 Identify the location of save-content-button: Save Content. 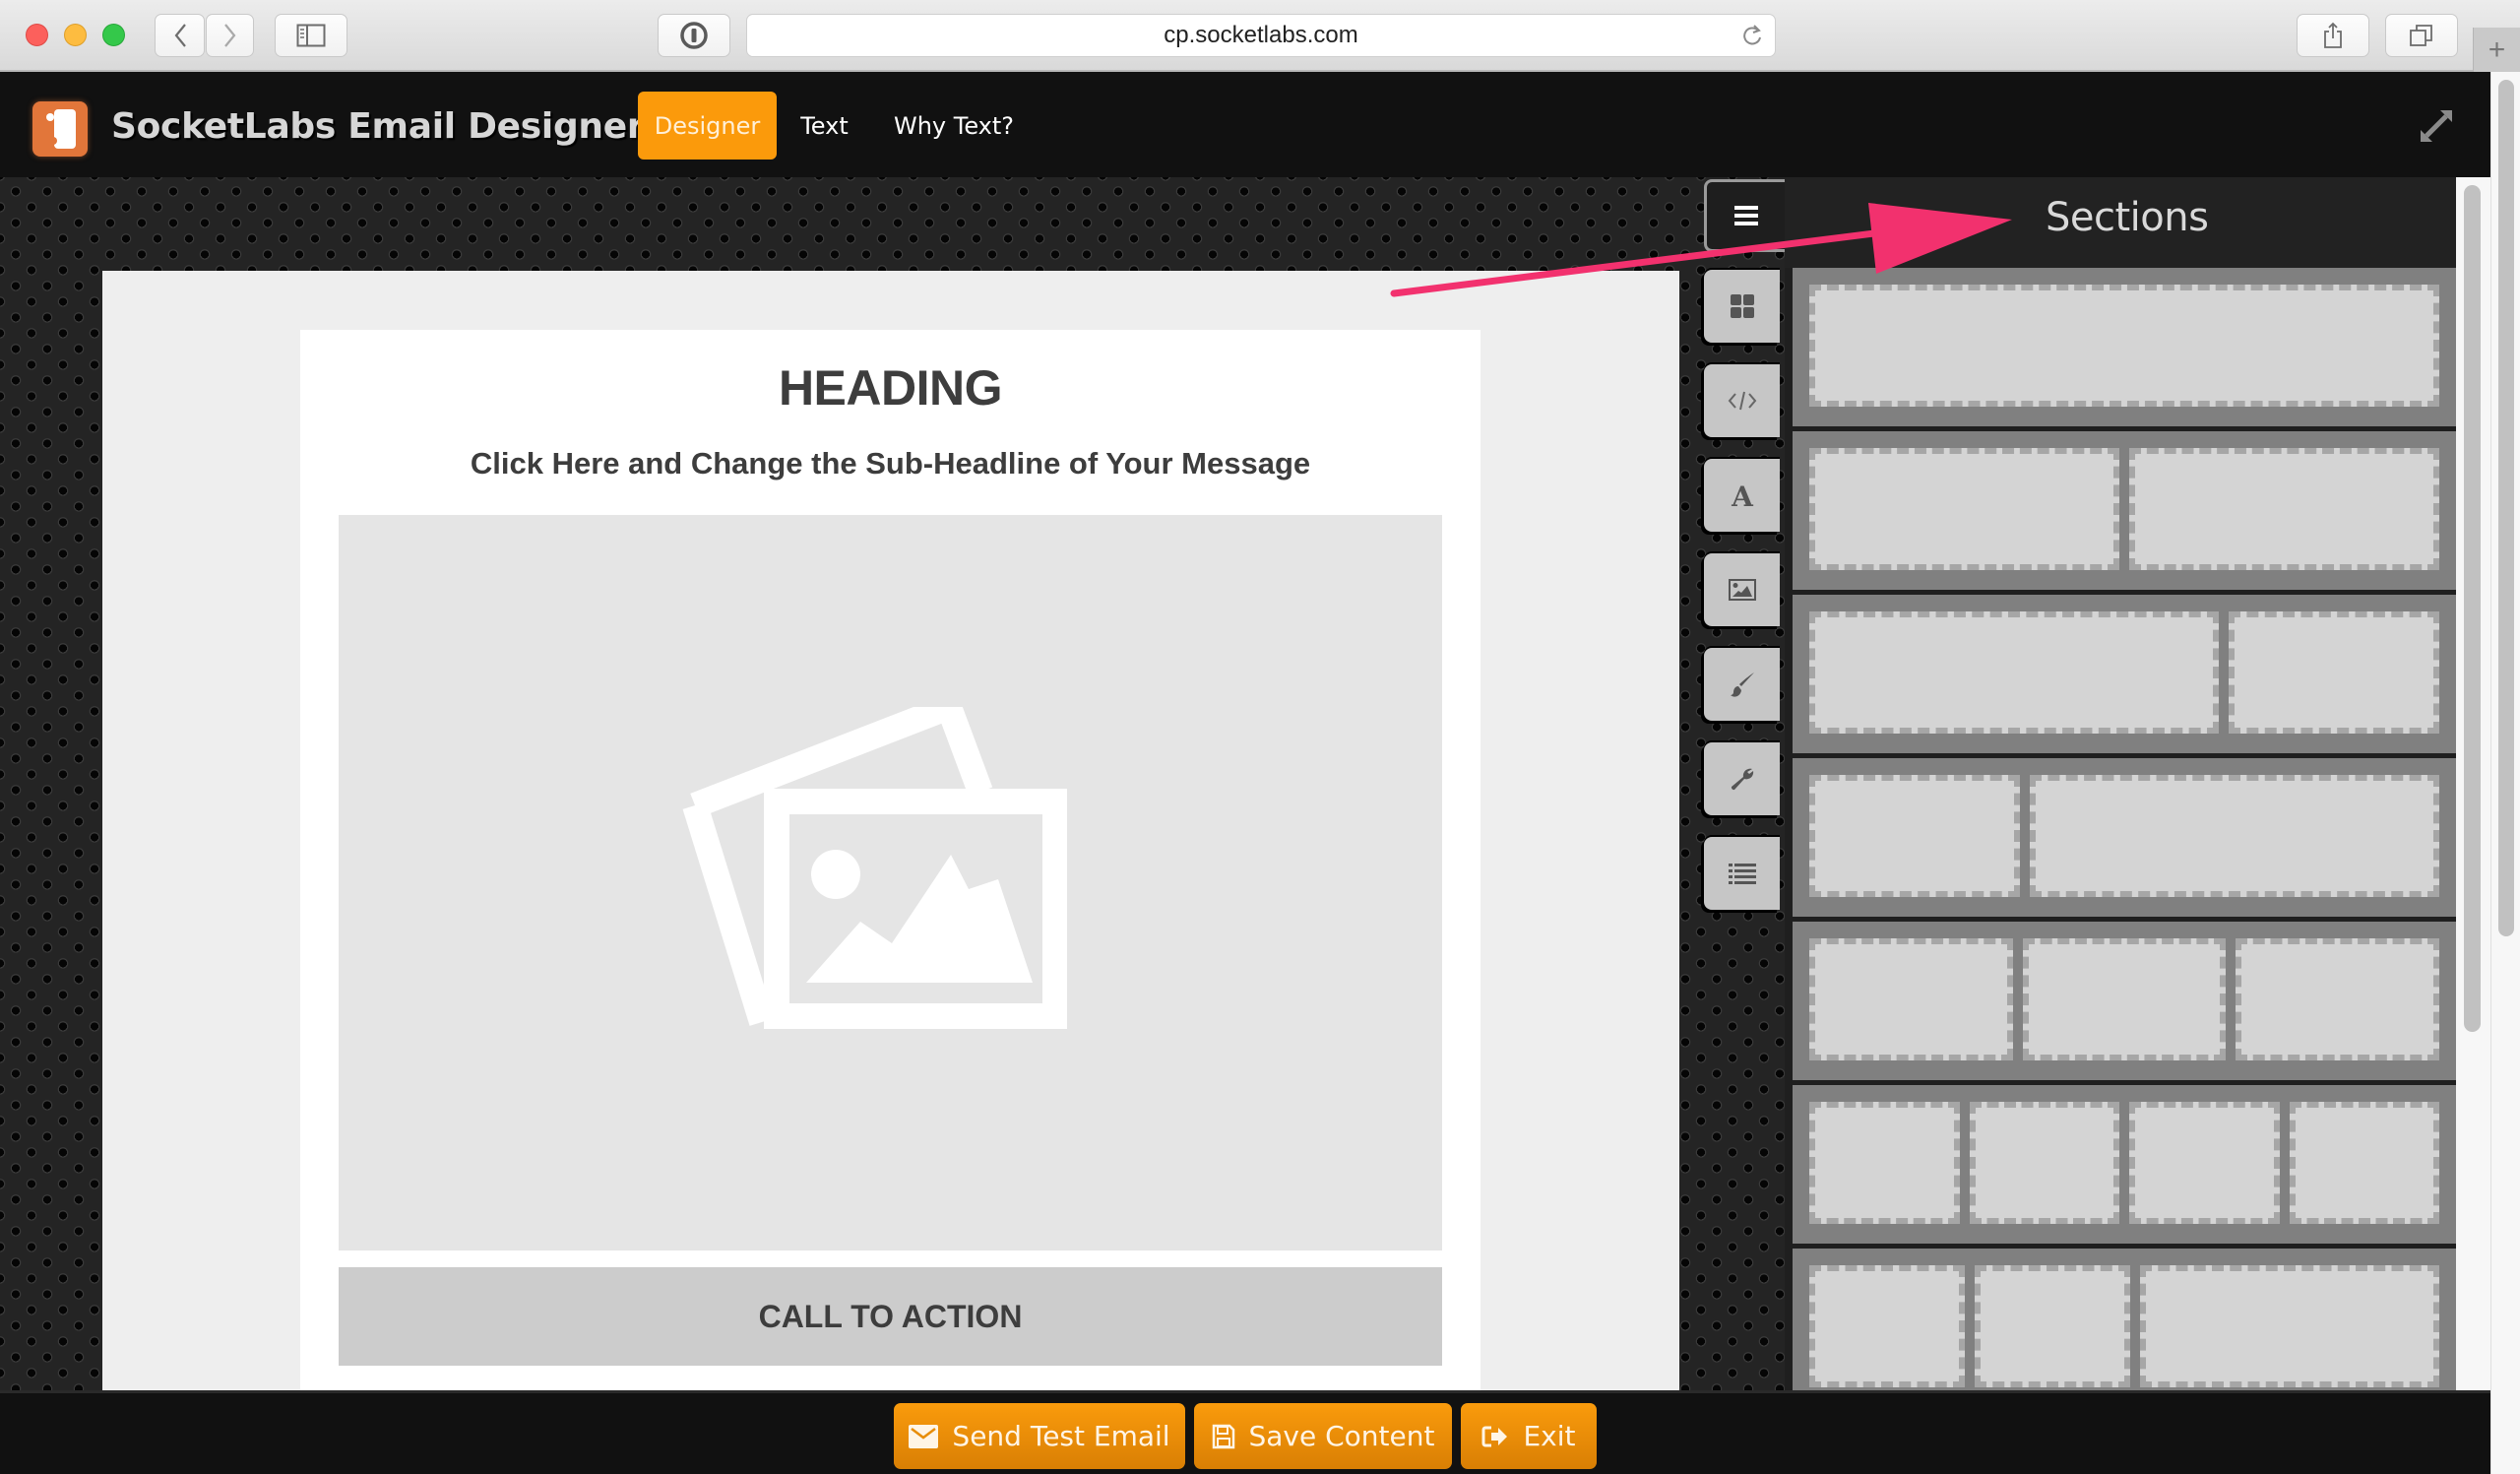
(1323, 1436).